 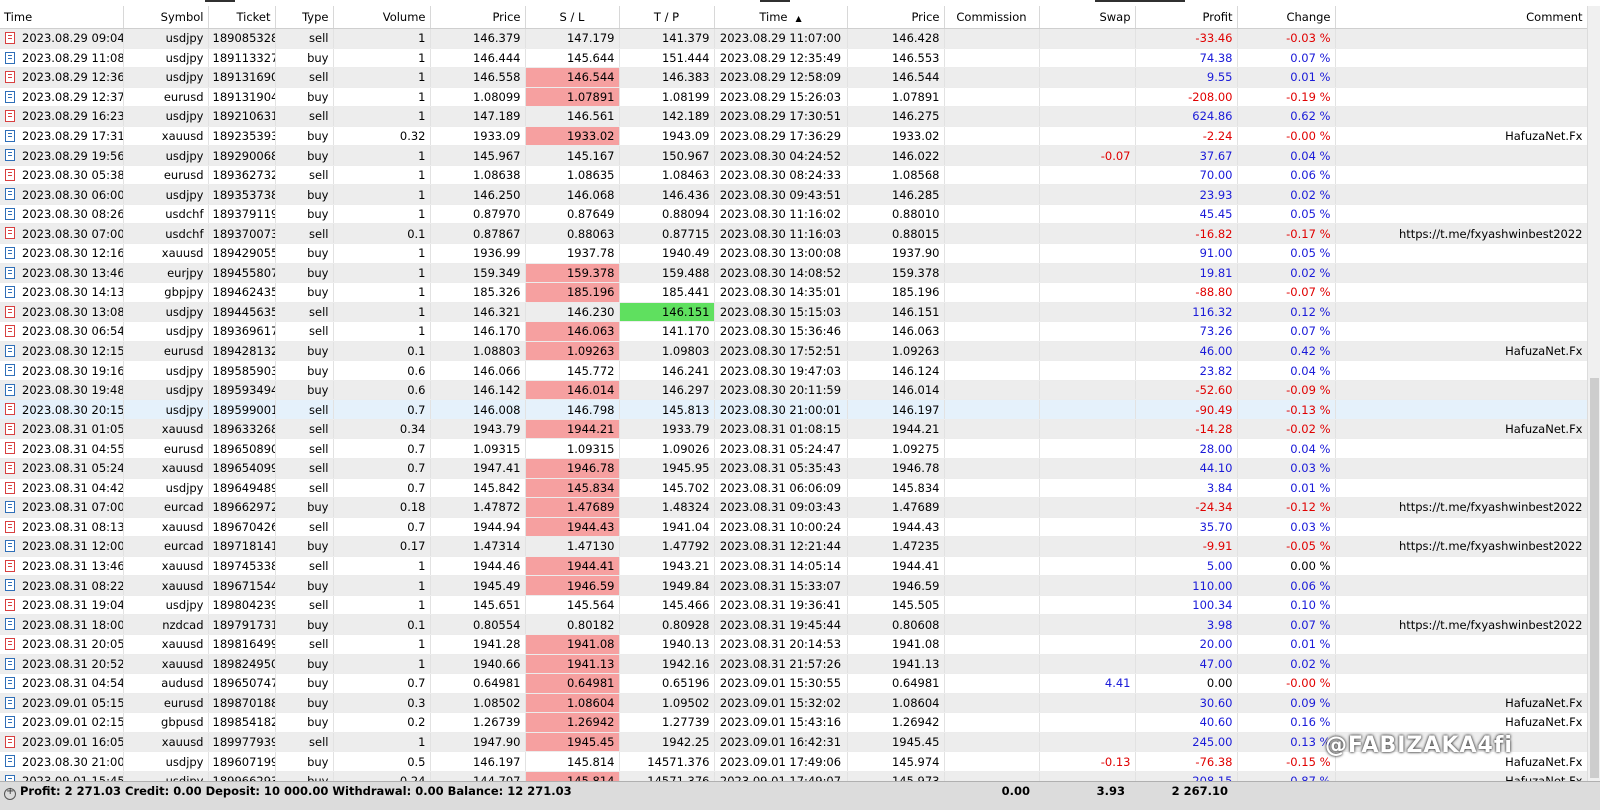 What do you see at coordinates (1594, 578) in the screenshot?
I see `scrollbar-thumb` at bounding box center [1594, 578].